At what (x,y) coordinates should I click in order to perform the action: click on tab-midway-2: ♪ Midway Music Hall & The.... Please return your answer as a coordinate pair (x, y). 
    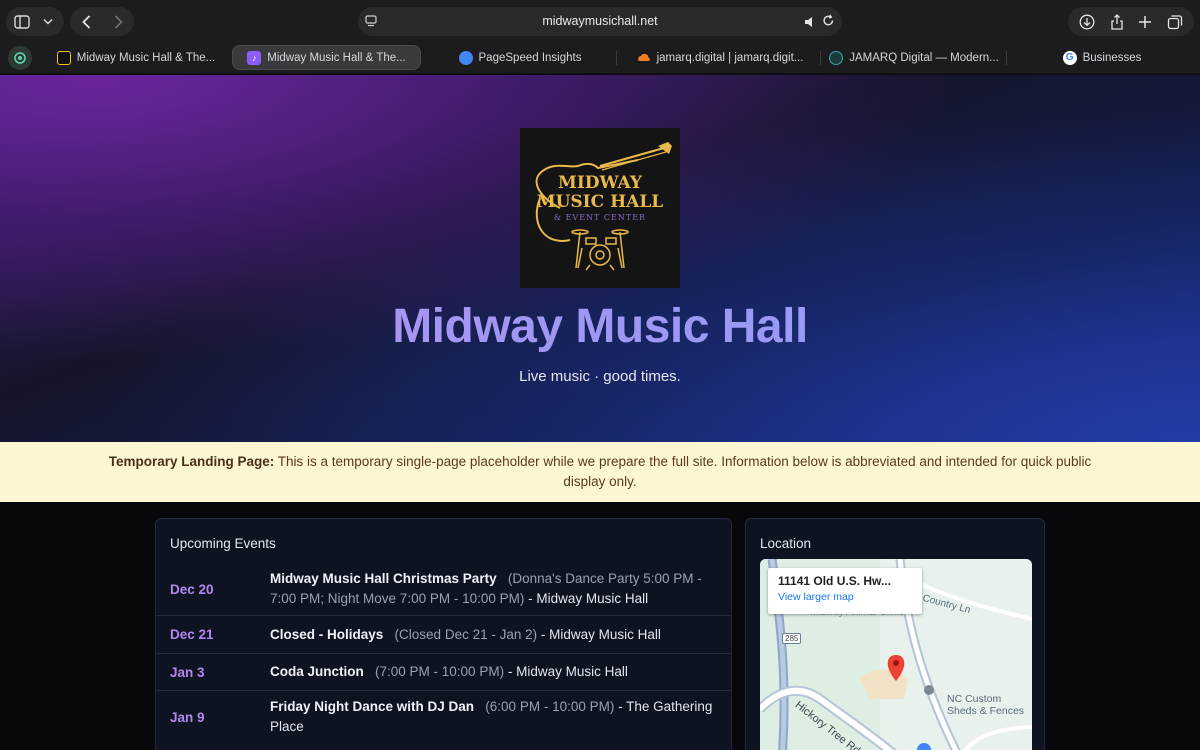
    Looking at the image, I should click on (326, 57).